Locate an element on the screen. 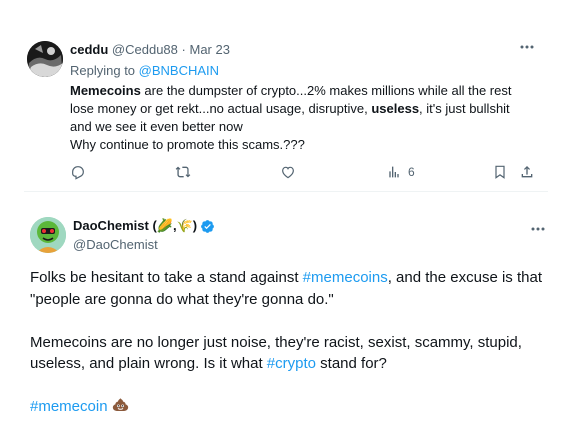  retweet-icon is located at coordinates (183, 172).